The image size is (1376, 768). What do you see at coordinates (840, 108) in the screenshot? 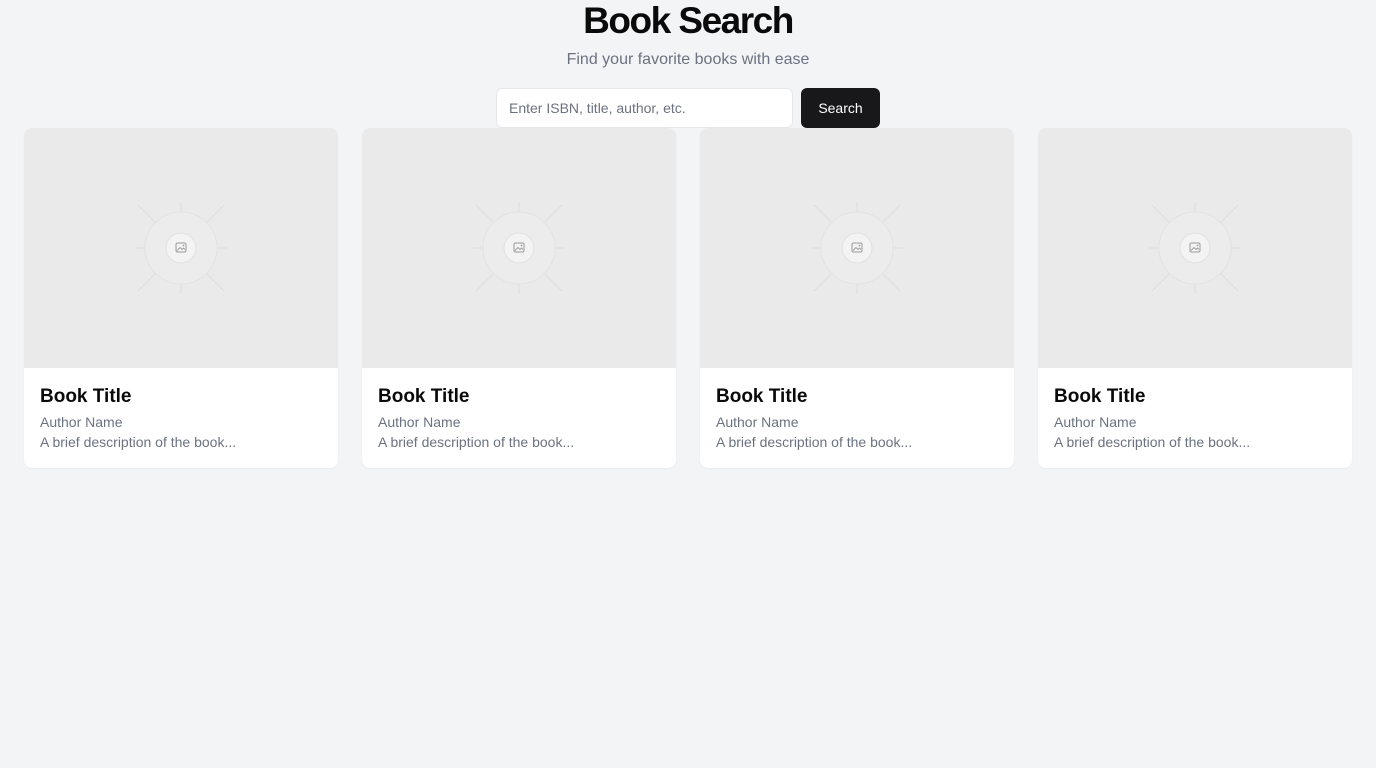
I see `search-button: Search` at bounding box center [840, 108].